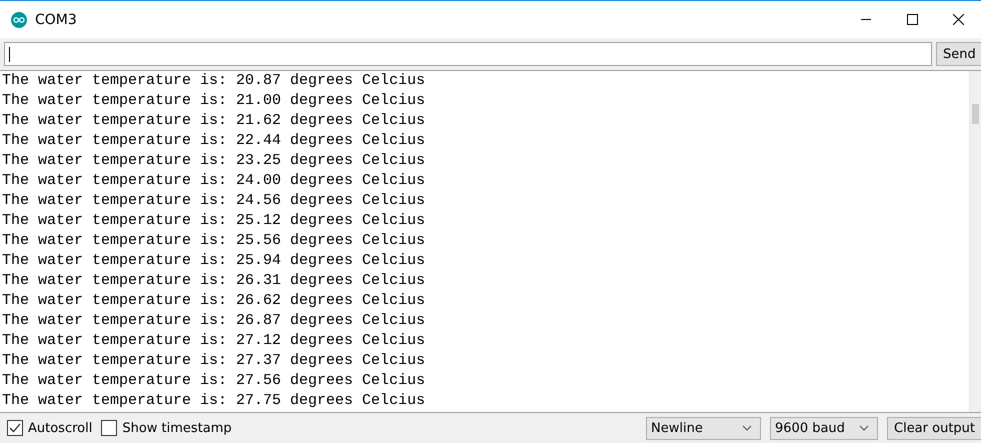  Describe the element at coordinates (214, 241) in the screenshot. I see `output-line: The water temperature is: 25.56 degrees Celcius` at that location.